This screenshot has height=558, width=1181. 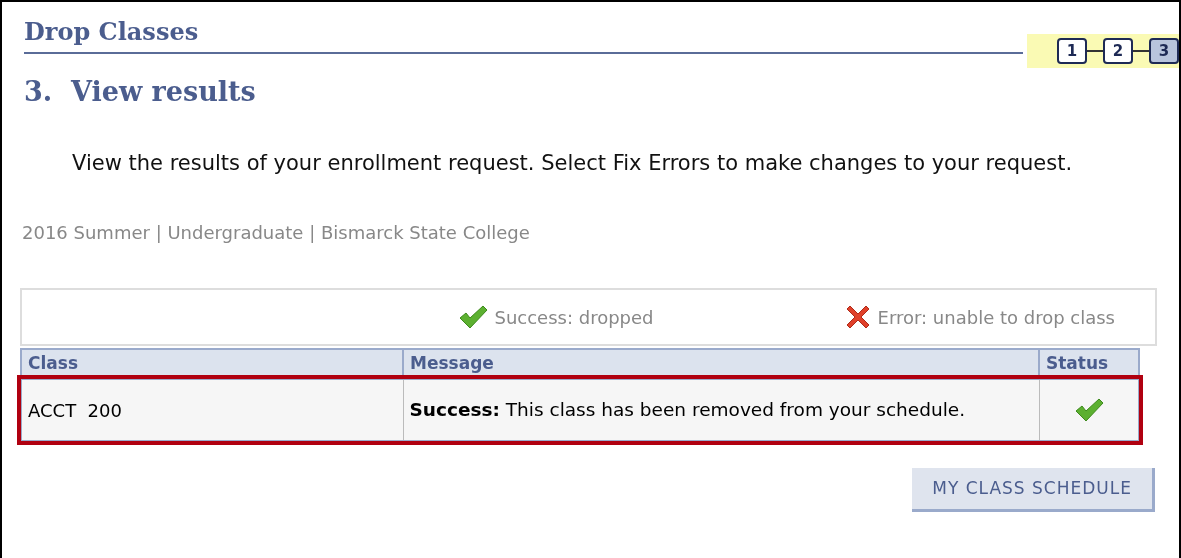 What do you see at coordinates (574, 317) in the screenshot?
I see `legend-label: Success: dropped` at bounding box center [574, 317].